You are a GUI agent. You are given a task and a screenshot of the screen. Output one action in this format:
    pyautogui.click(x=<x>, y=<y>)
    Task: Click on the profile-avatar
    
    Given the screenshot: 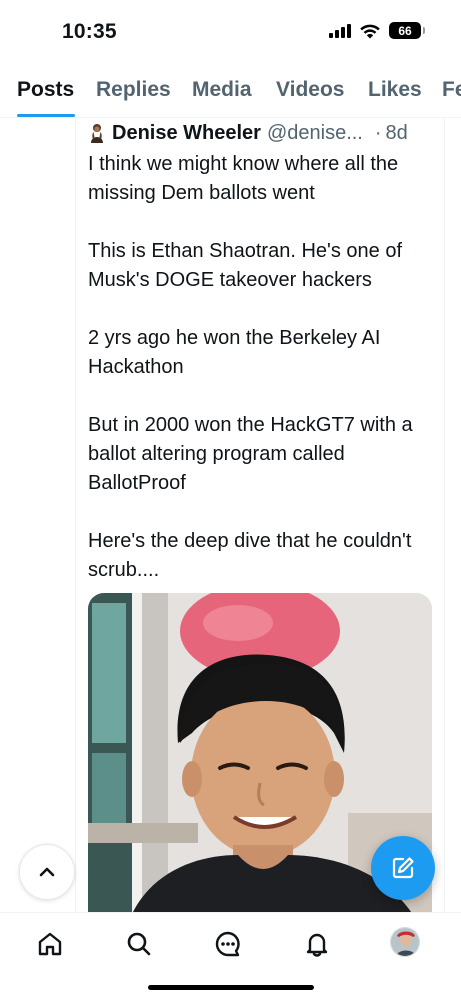 What is the action you would take?
    pyautogui.click(x=405, y=942)
    